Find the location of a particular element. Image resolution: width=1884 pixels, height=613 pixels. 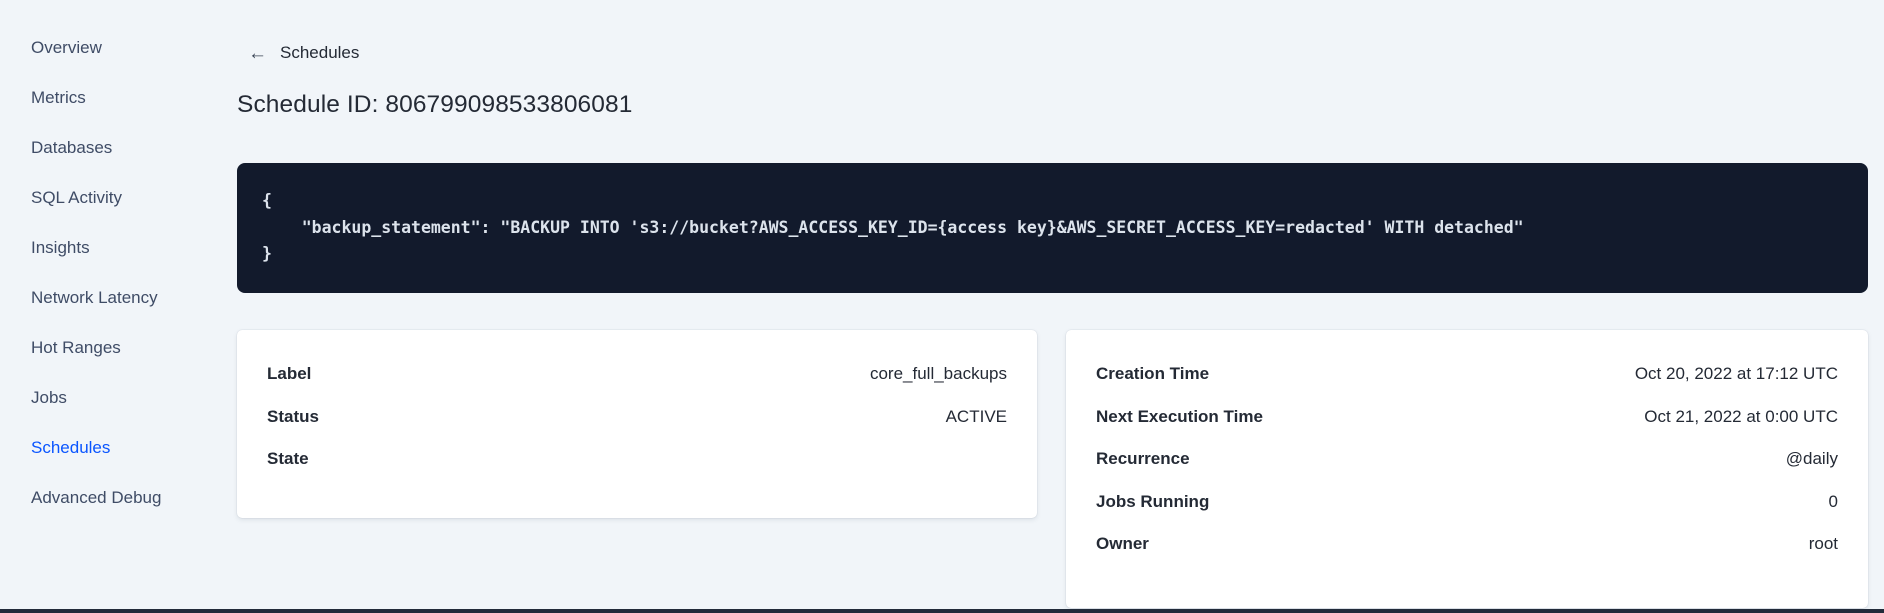

detail-row-state: State is located at coordinates (637, 459).